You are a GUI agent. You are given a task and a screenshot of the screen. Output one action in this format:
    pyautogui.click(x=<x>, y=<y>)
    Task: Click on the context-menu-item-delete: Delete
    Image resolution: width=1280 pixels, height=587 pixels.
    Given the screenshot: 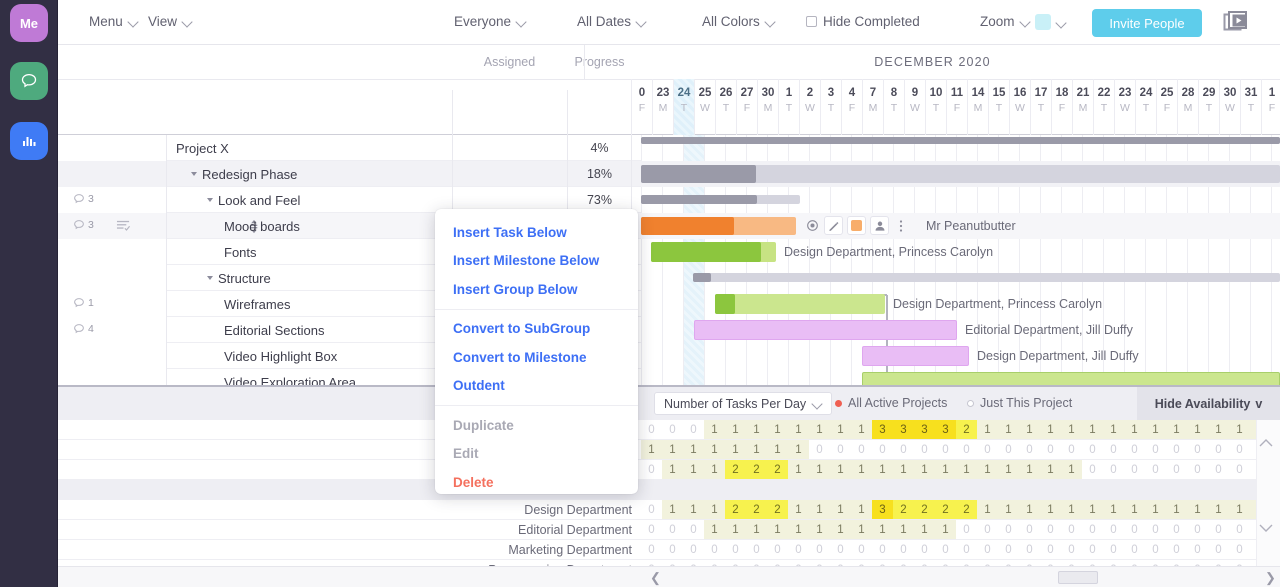 What is the action you would take?
    pyautogui.click(x=536, y=482)
    